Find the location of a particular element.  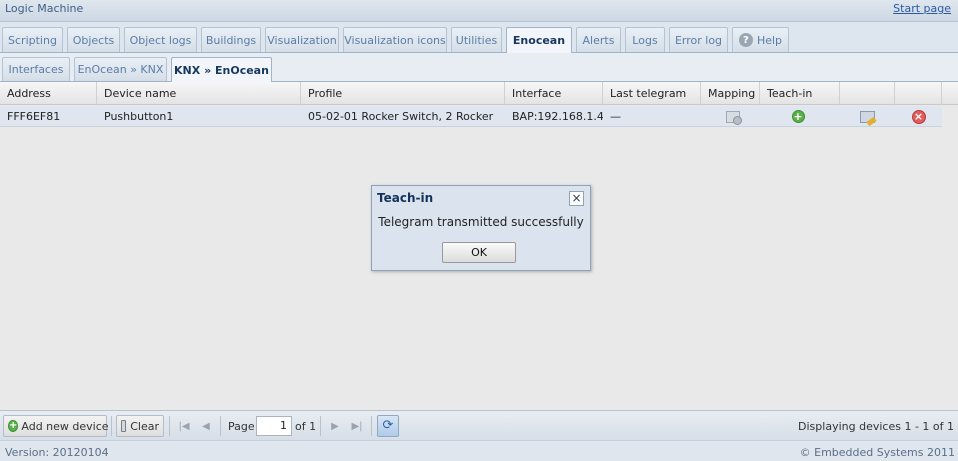

help-icon: ? is located at coordinates (745, 40).